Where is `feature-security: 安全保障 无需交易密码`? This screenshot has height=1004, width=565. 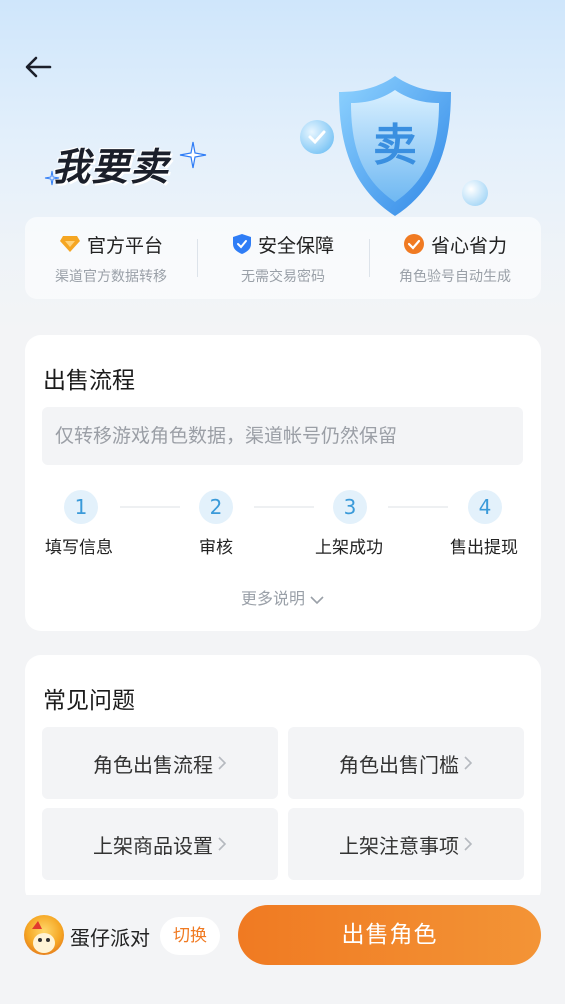
feature-security: 安全保障 无需交易密码 is located at coordinates (283, 258).